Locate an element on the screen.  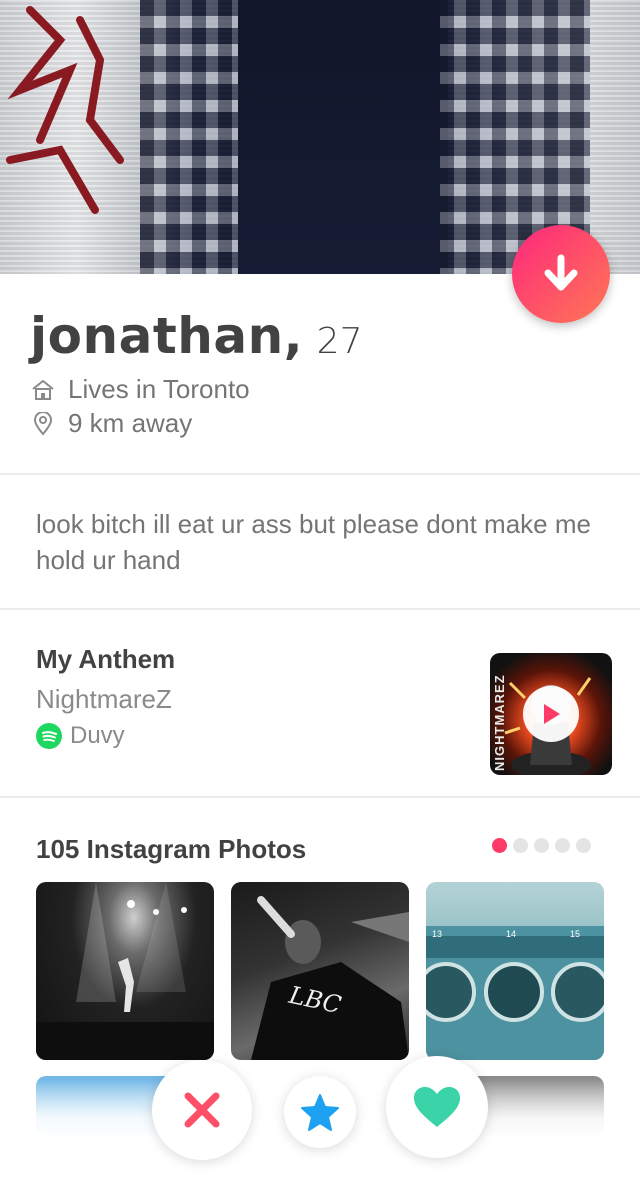
instagram-photo: LBC is located at coordinates (320, 971).